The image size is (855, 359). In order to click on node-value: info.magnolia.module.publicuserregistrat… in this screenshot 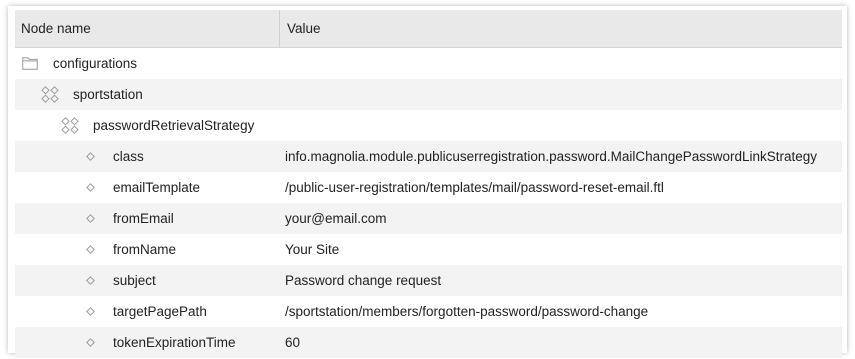, I will do `click(548, 156)`.